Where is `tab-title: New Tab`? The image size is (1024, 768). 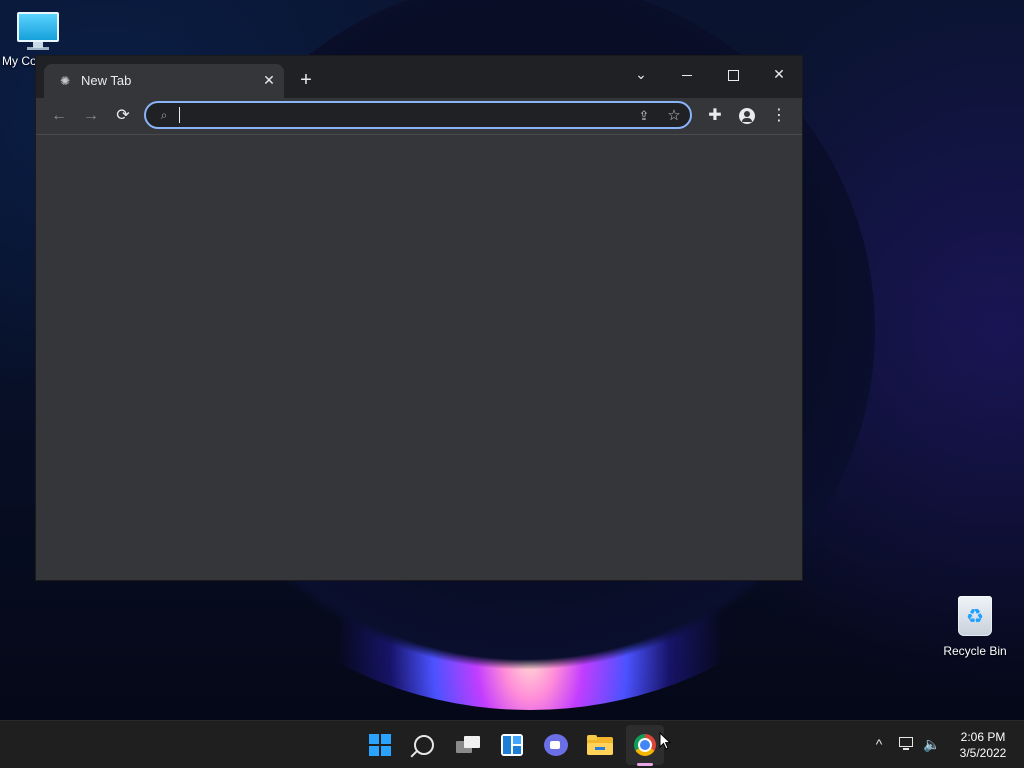
tab-title: New Tab is located at coordinates (106, 80).